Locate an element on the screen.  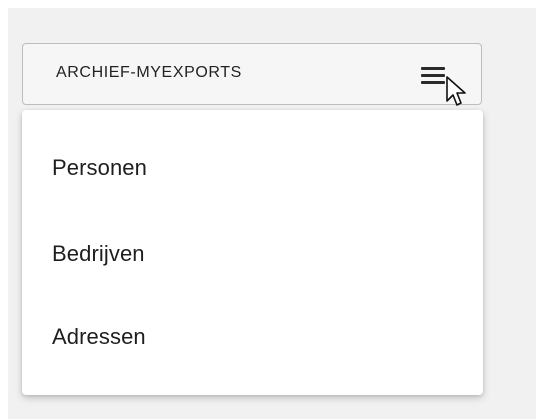
archive-exports-dropdown-button: ARCHIEF-MYEXPORTS is located at coordinates (252, 74).